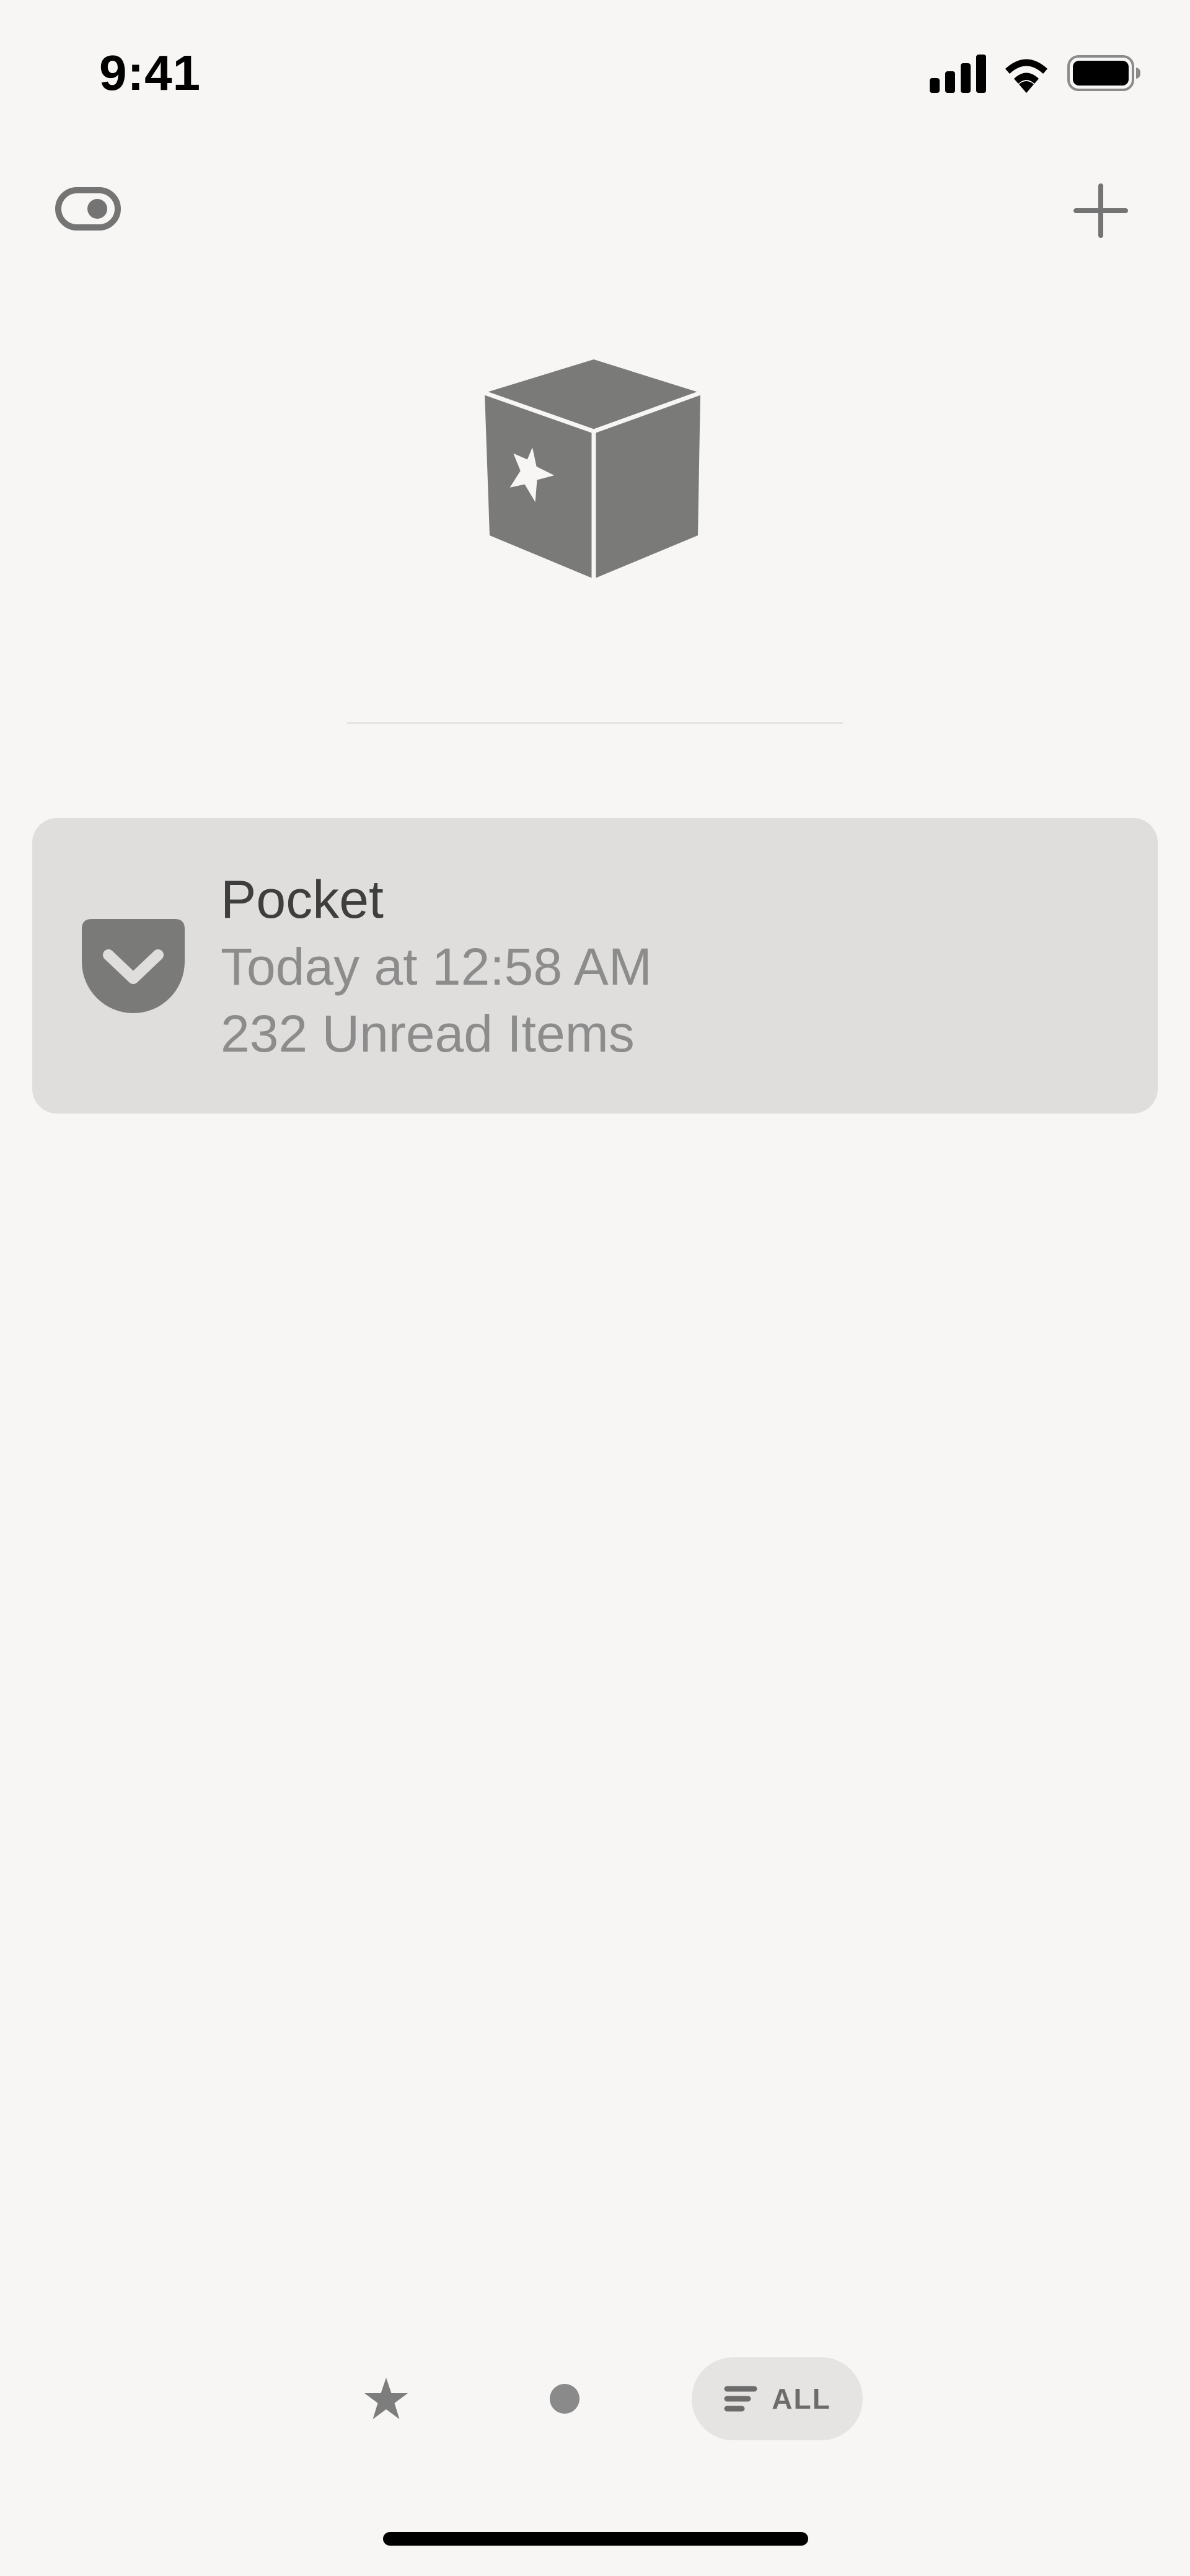 This screenshot has width=1190, height=2576. I want to click on home-indicator, so click(595, 2539).